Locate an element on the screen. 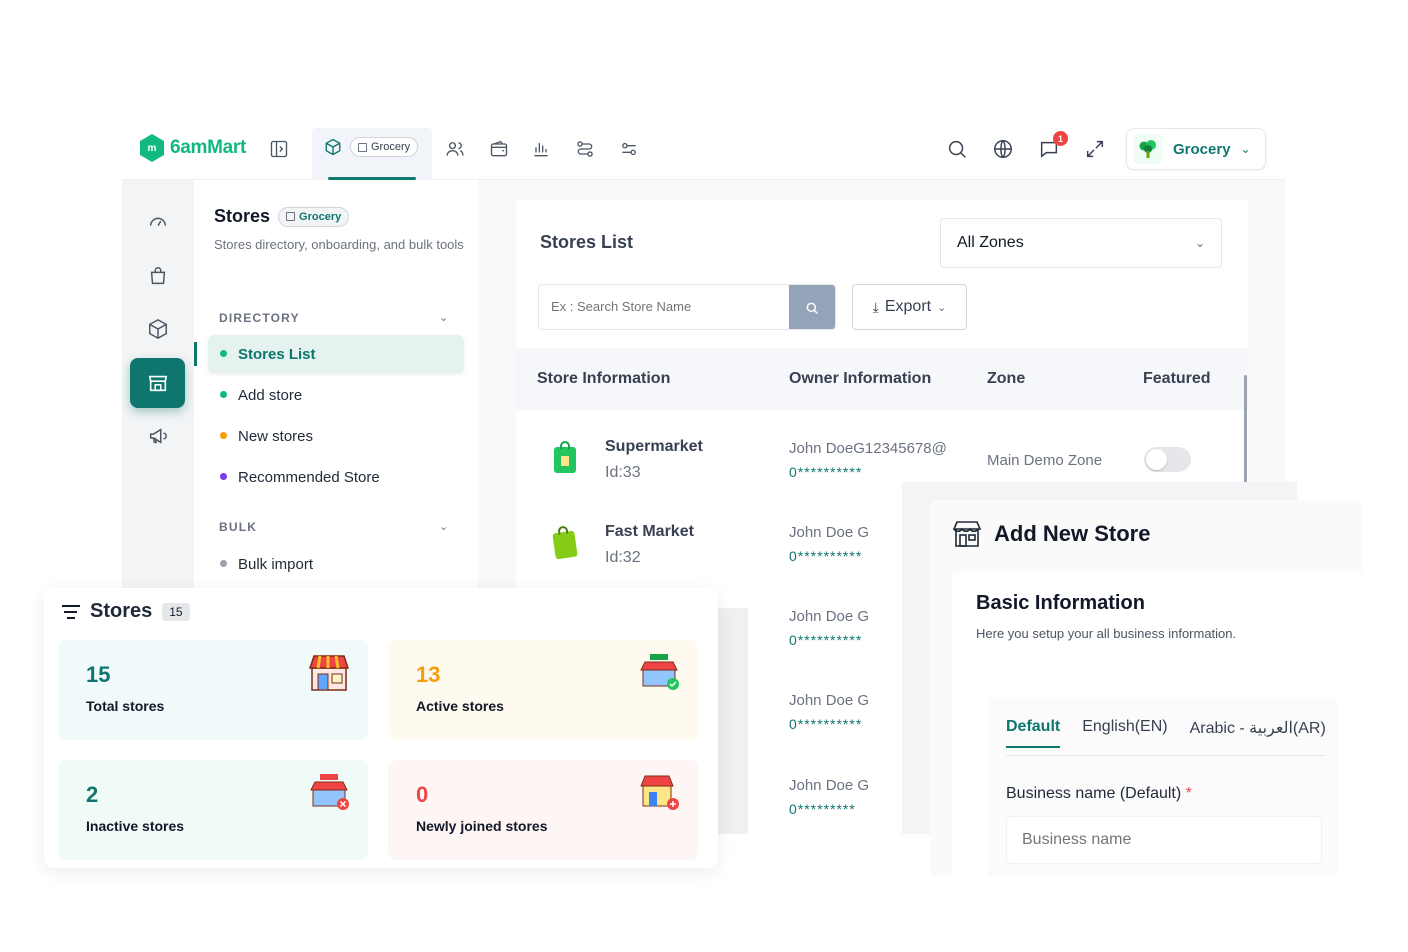  sidebar-item-recommended-store: Recommended Store is located at coordinates (336, 477).